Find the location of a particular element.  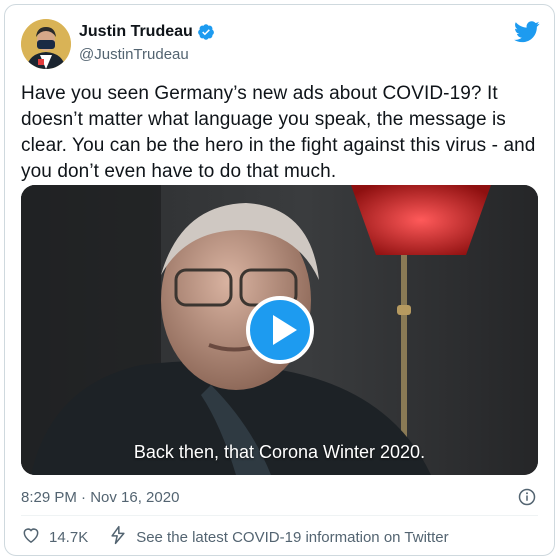

twitter-bird-icon is located at coordinates (527, 32).